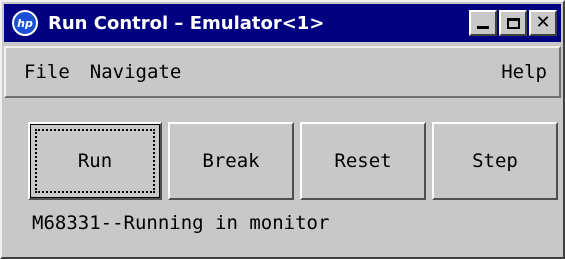 This screenshot has width=565, height=259. I want to click on close-button: ✕, so click(543, 23).